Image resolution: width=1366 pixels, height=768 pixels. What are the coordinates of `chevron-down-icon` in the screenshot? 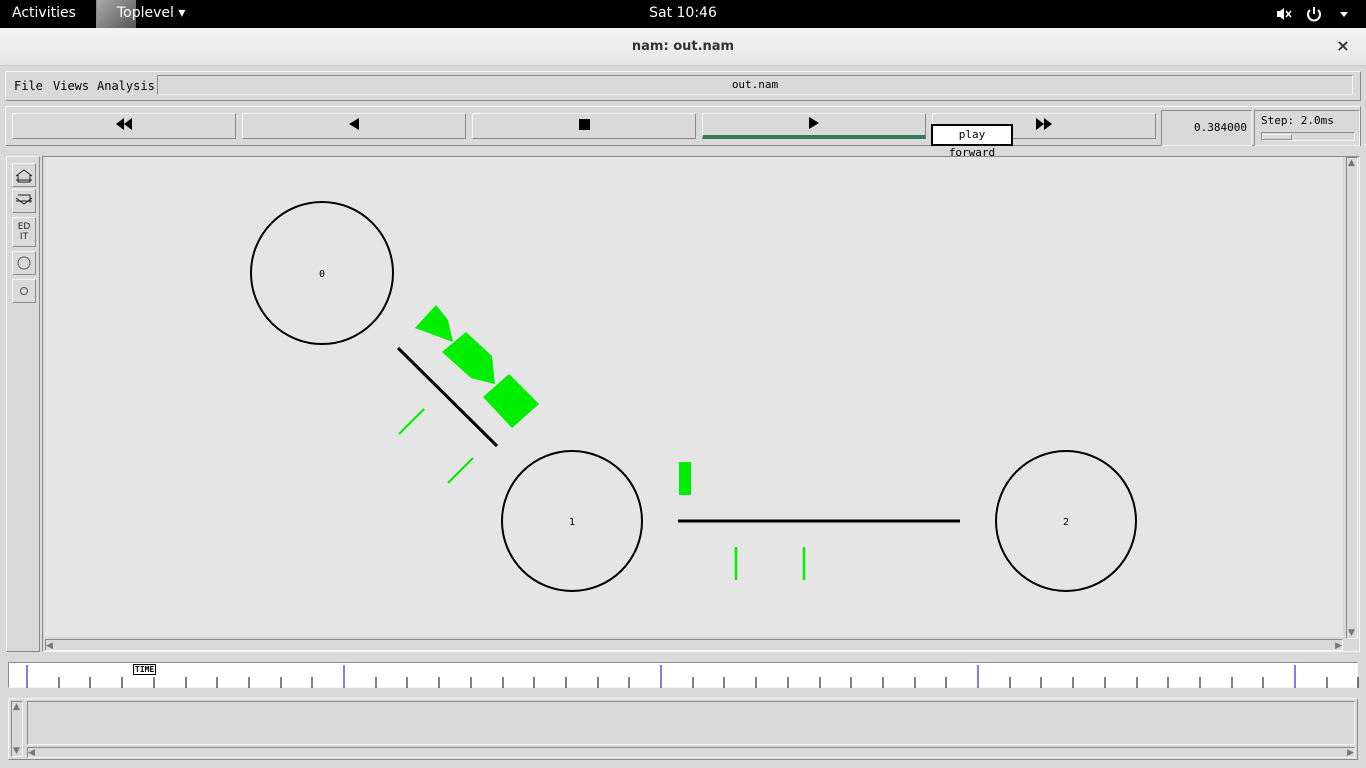 It's located at (1344, 14).